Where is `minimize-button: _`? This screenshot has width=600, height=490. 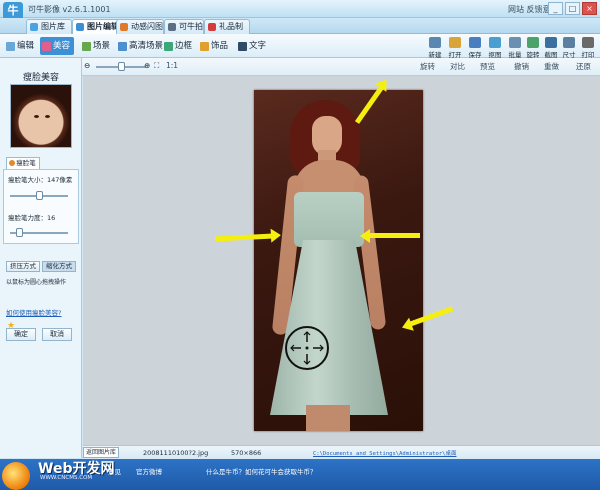
minimize-button: _ is located at coordinates (555, 8).